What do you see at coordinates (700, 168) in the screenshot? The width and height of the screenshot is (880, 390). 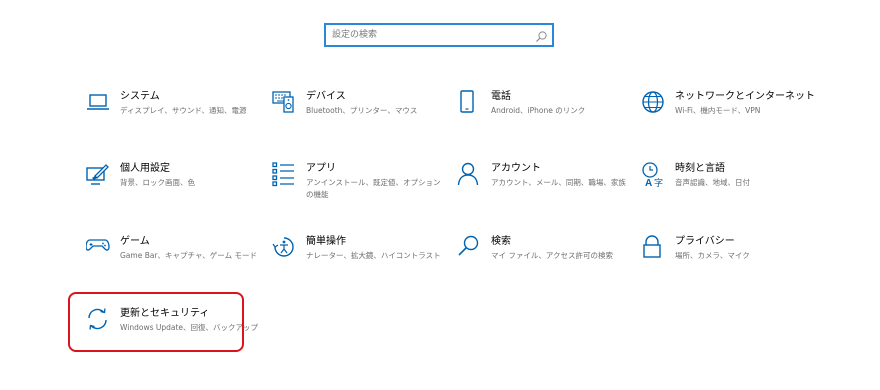 I see `tile-title: 時刻と言語` at bounding box center [700, 168].